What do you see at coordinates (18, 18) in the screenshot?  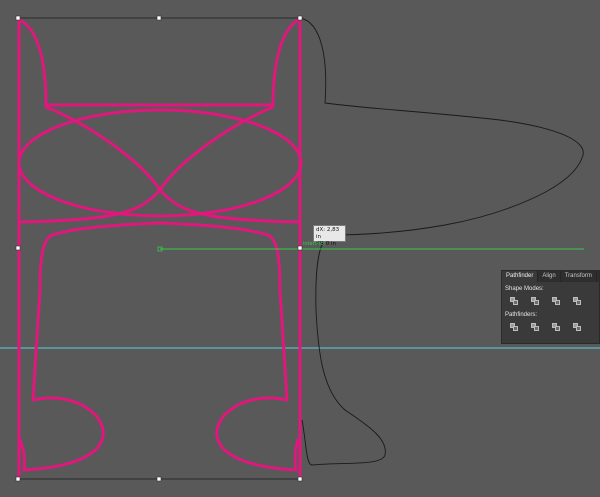 I see `handle-top-left` at bounding box center [18, 18].